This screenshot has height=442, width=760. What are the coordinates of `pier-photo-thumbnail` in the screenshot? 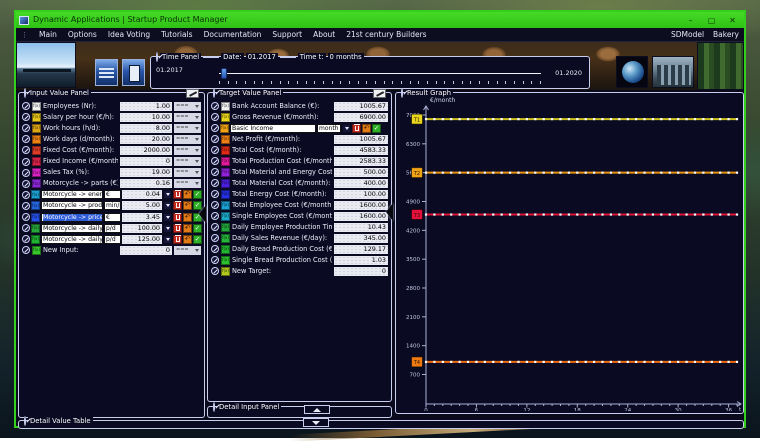 It's located at (46, 65).